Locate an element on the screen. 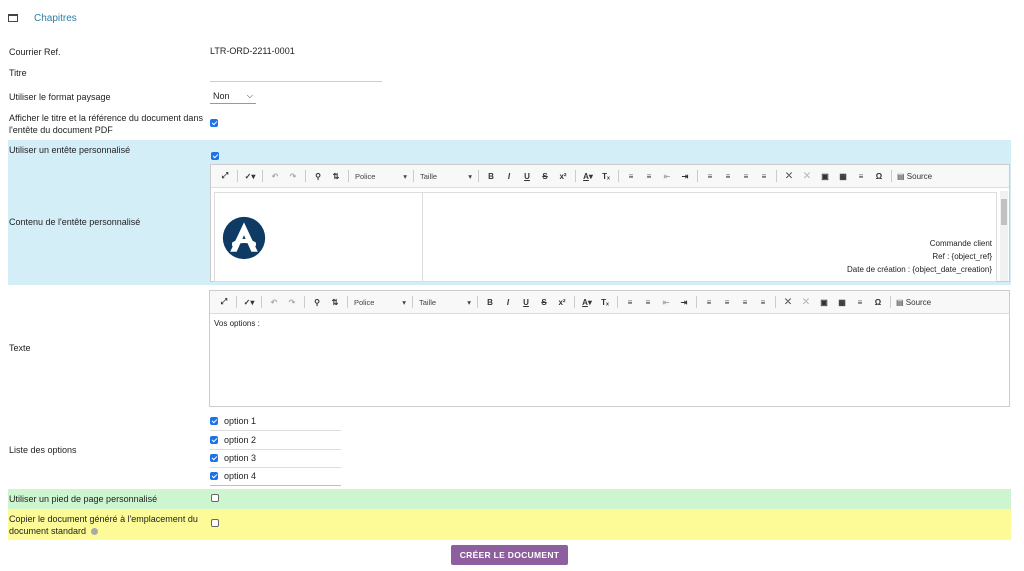 This screenshot has height=571, width=1024. header-logo-cell is located at coordinates (318, 237).